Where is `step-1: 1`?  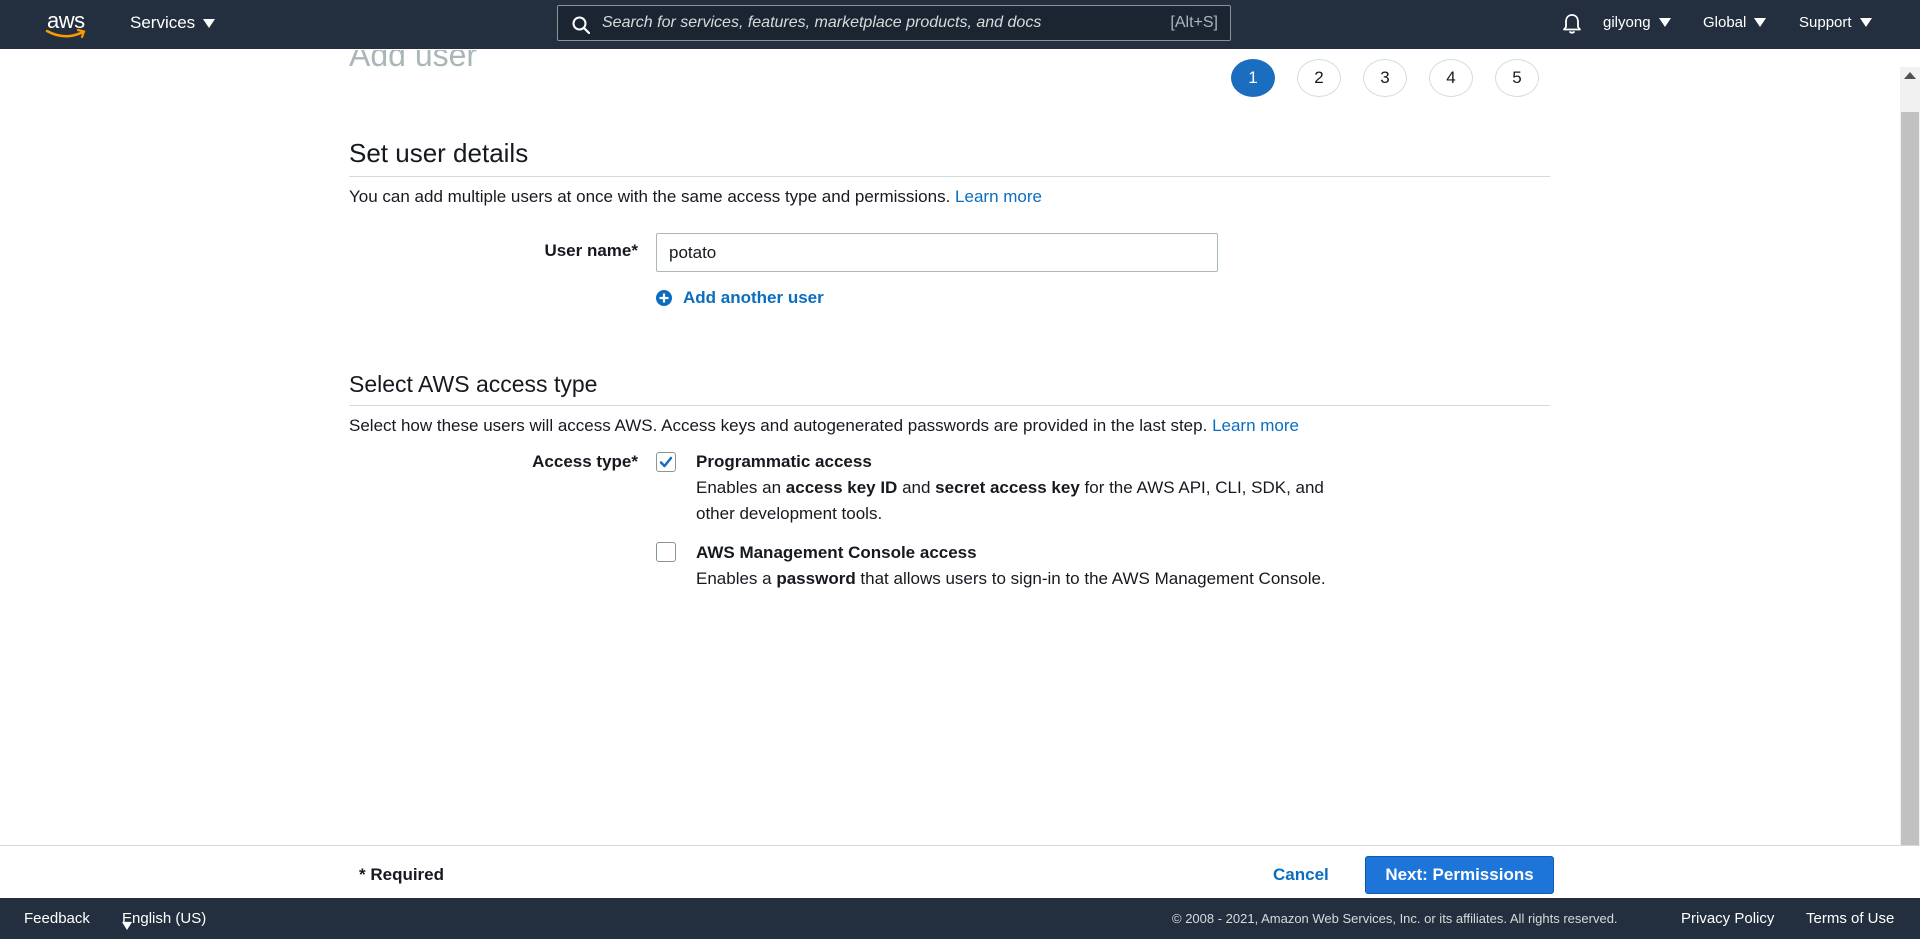
step-1: 1 is located at coordinates (1253, 78).